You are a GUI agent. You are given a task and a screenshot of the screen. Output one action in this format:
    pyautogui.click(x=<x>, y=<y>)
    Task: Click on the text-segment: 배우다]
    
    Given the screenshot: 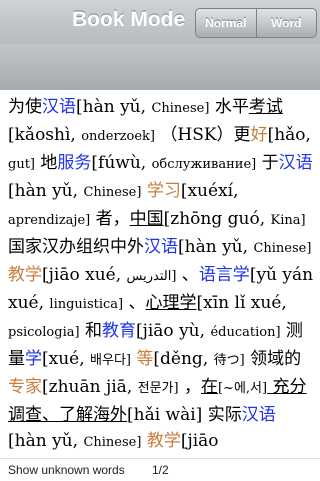 What is the action you would take?
    pyautogui.click(x=110, y=360)
    